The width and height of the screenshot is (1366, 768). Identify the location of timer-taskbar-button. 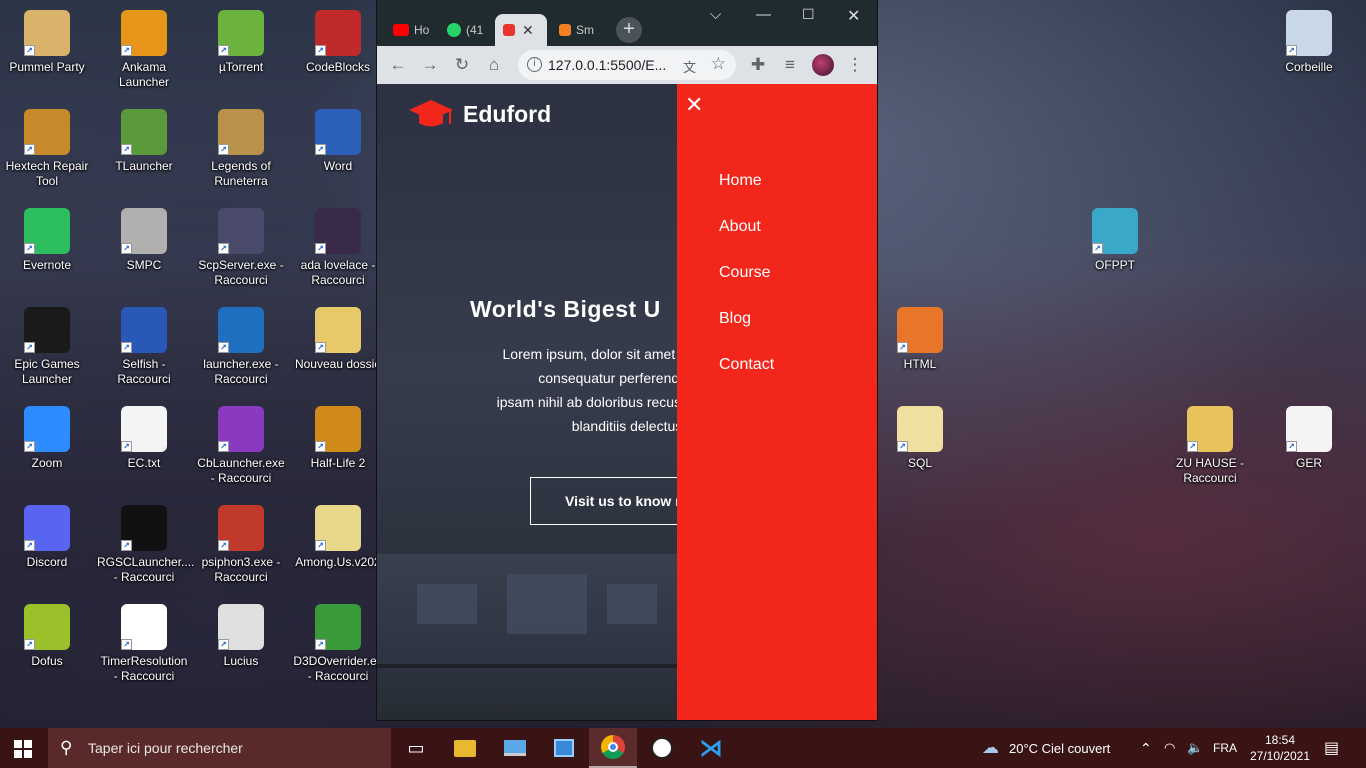
(662, 748).